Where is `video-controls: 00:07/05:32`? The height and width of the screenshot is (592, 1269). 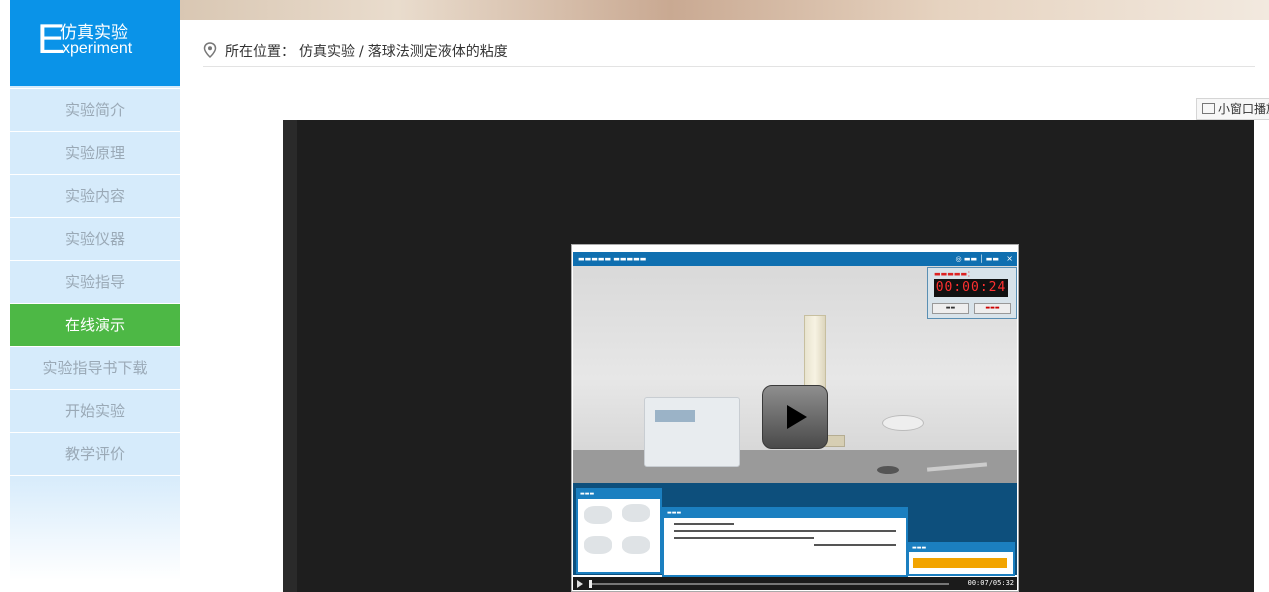
video-controls: 00:07/05:32 is located at coordinates (795, 583).